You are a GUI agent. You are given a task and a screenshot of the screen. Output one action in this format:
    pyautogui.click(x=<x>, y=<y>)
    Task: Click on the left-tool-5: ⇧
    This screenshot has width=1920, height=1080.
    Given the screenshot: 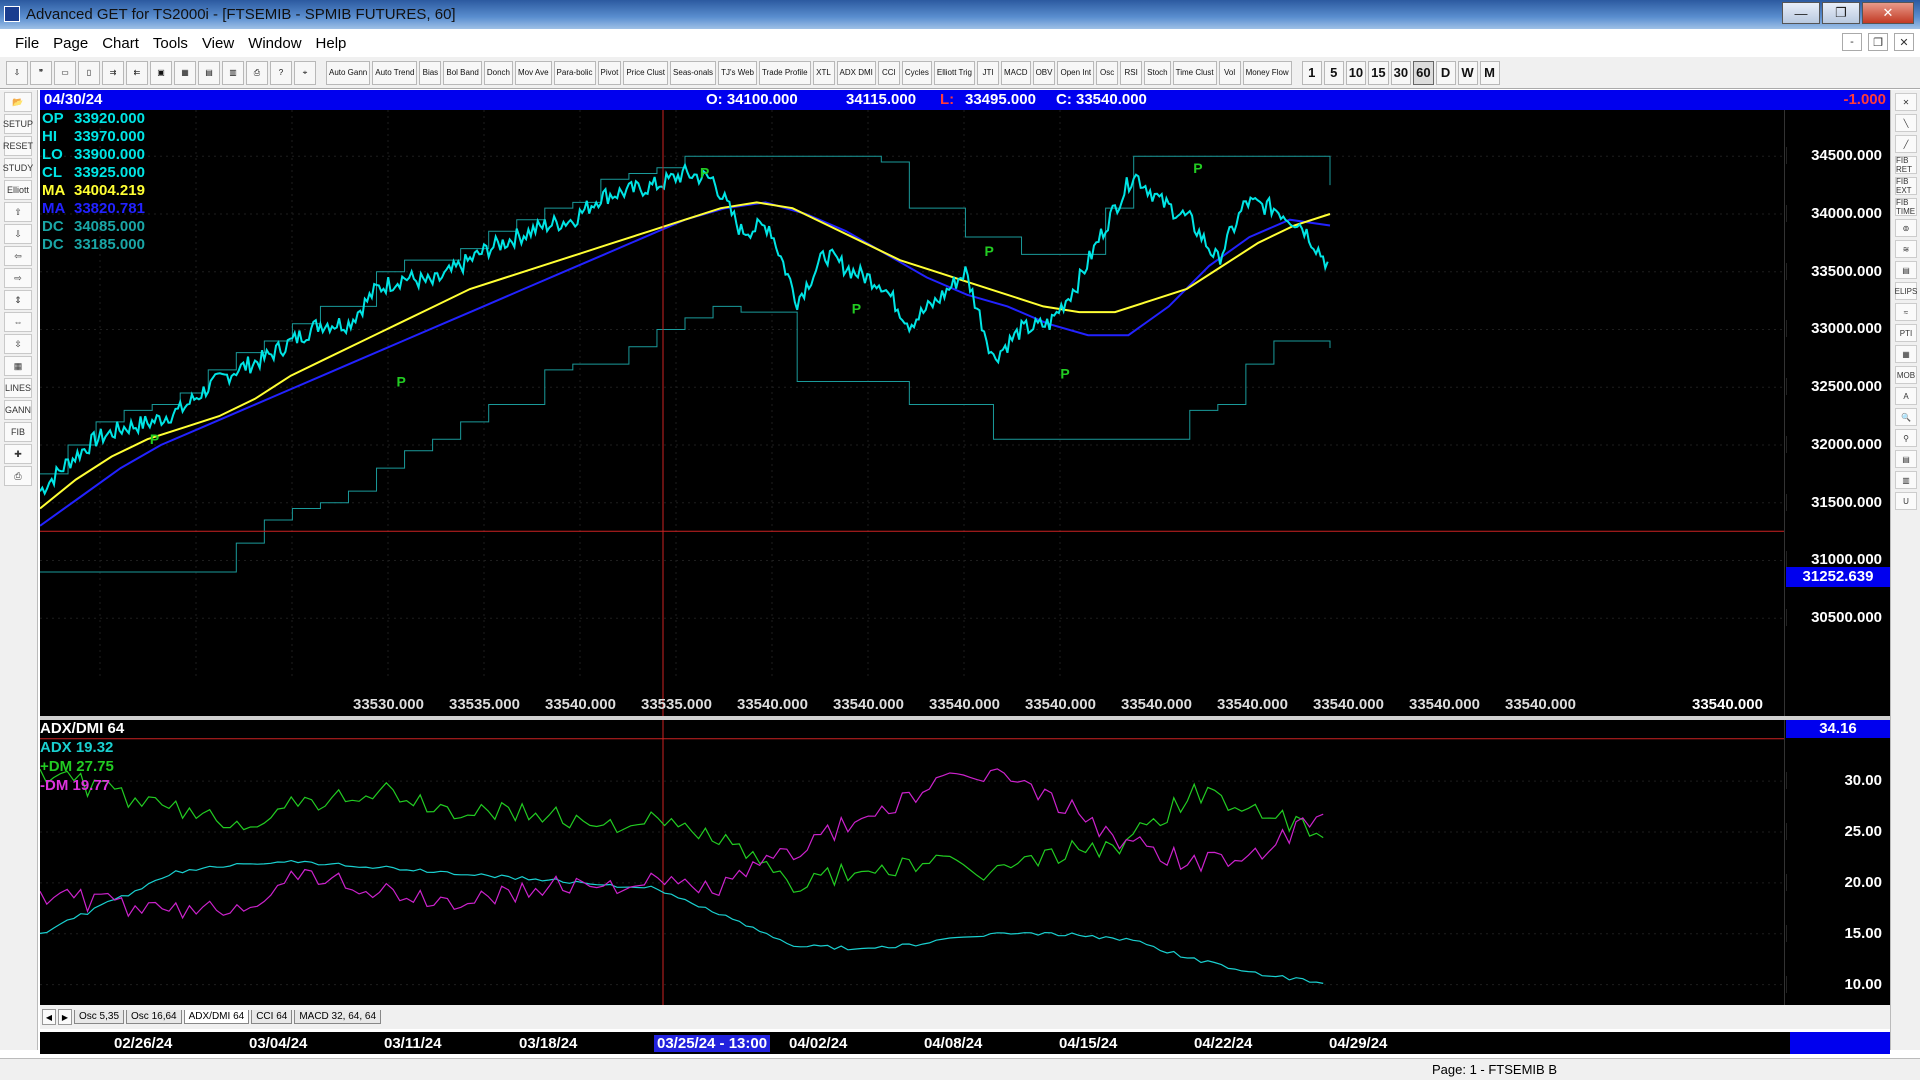 What is the action you would take?
    pyautogui.click(x=18, y=212)
    